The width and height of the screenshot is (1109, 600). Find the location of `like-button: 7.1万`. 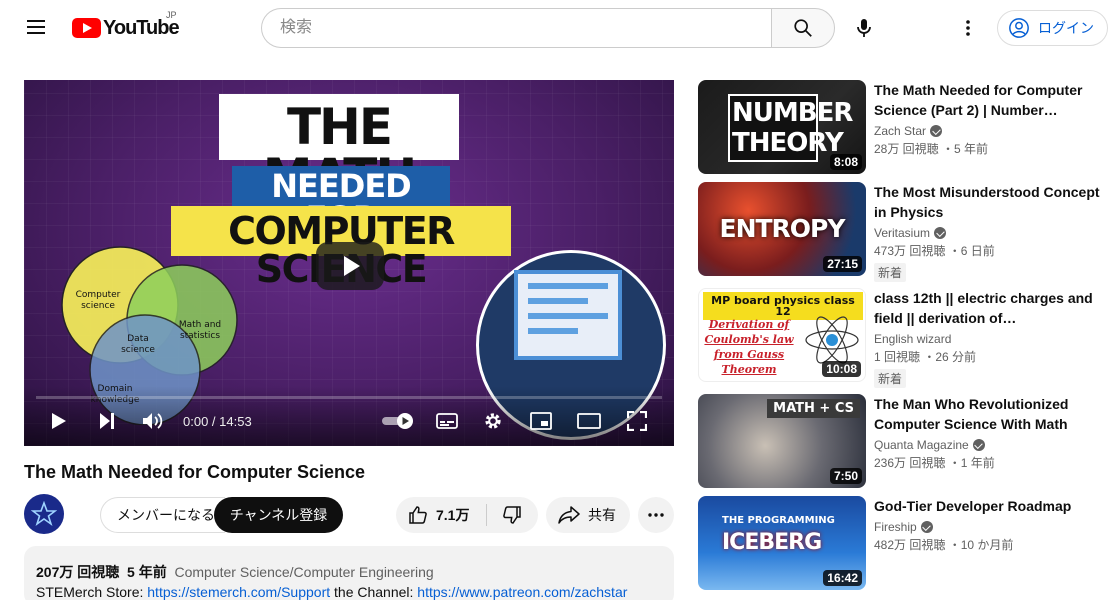

like-button: 7.1万 is located at coordinates (441, 515).